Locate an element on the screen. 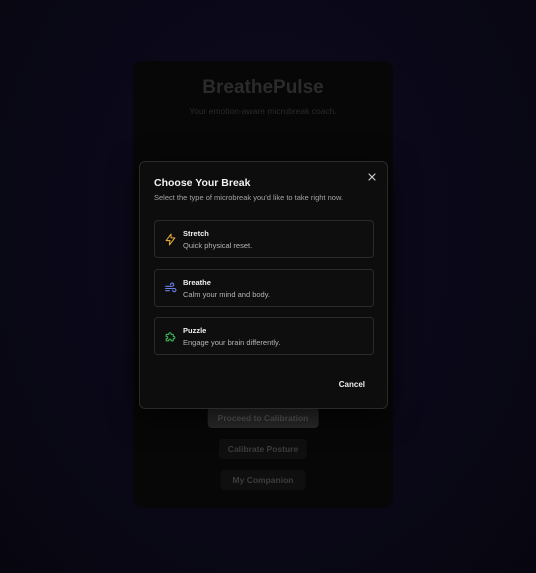 This screenshot has height=573, width=536. option-label: Puzzle is located at coordinates (195, 330).